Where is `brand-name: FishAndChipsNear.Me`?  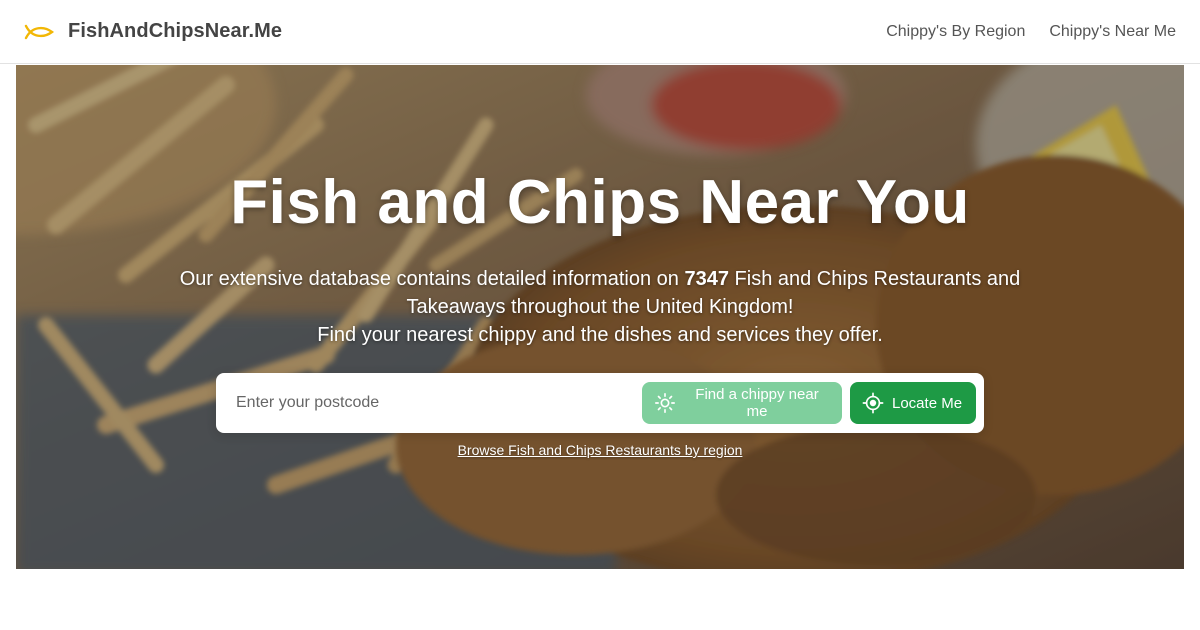
brand-name: FishAndChipsNear.Me is located at coordinates (175, 31).